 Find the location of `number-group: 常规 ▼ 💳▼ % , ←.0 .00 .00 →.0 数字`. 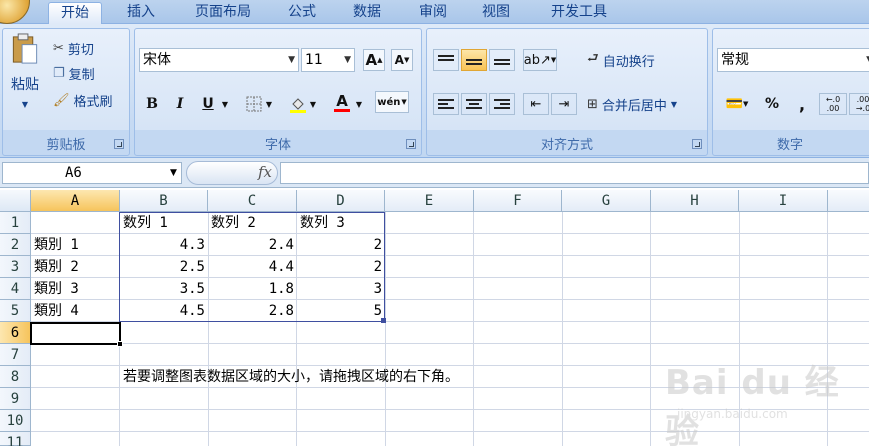

number-group: 常规 ▼ 💳▼ % , ←.0 .00 .00 →.0 数字 is located at coordinates (790, 92).